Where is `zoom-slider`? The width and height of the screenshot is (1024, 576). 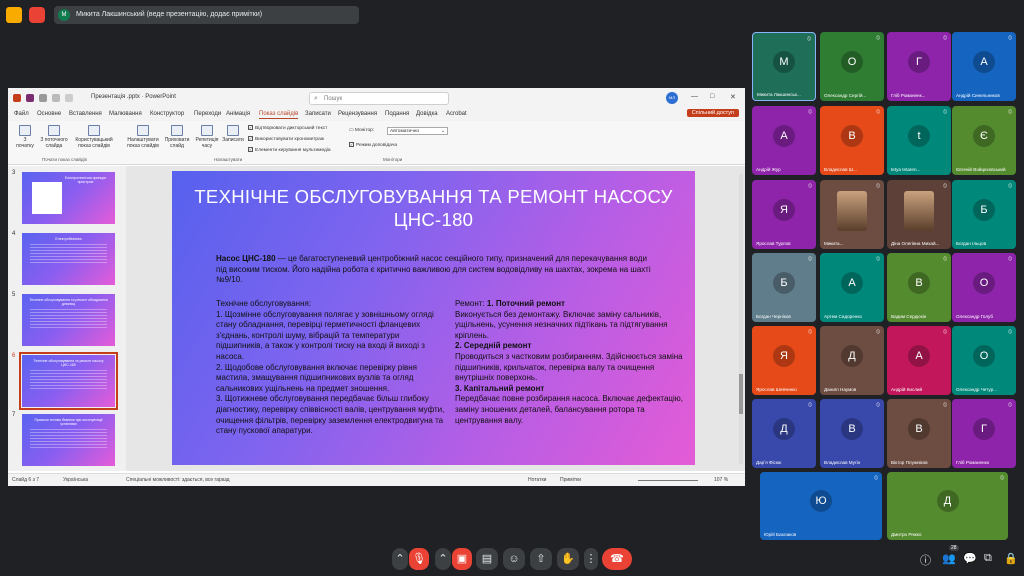
zoom-slider is located at coordinates (668, 480).